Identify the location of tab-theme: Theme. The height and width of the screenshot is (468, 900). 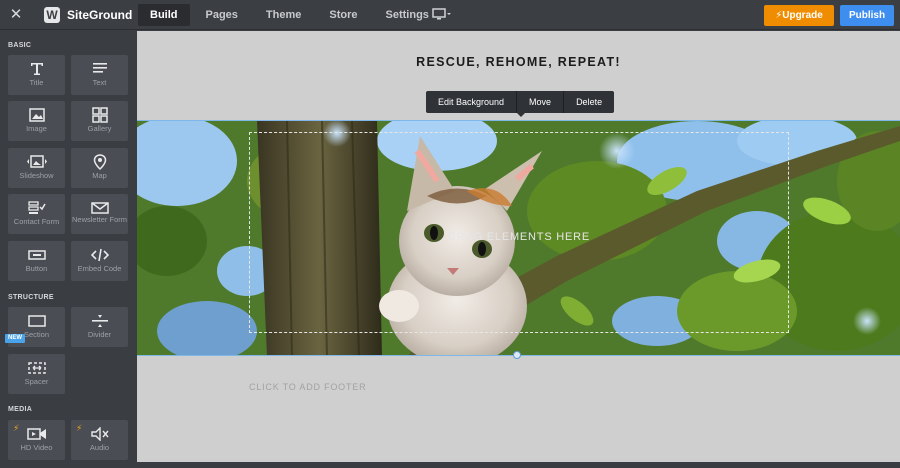
(283, 15).